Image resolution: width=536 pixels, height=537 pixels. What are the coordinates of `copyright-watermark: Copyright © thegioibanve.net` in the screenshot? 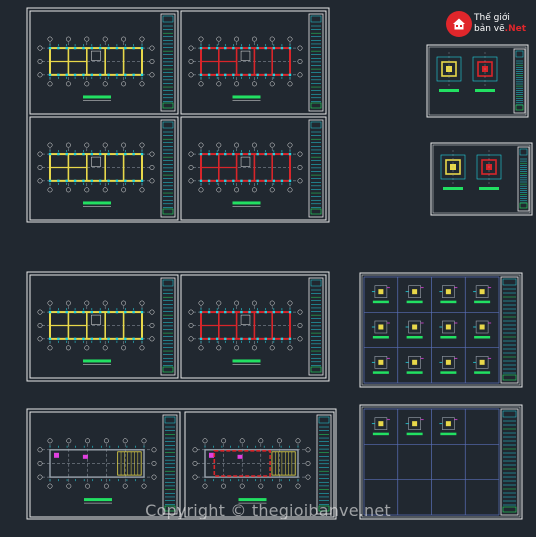 It's located at (268, 510).